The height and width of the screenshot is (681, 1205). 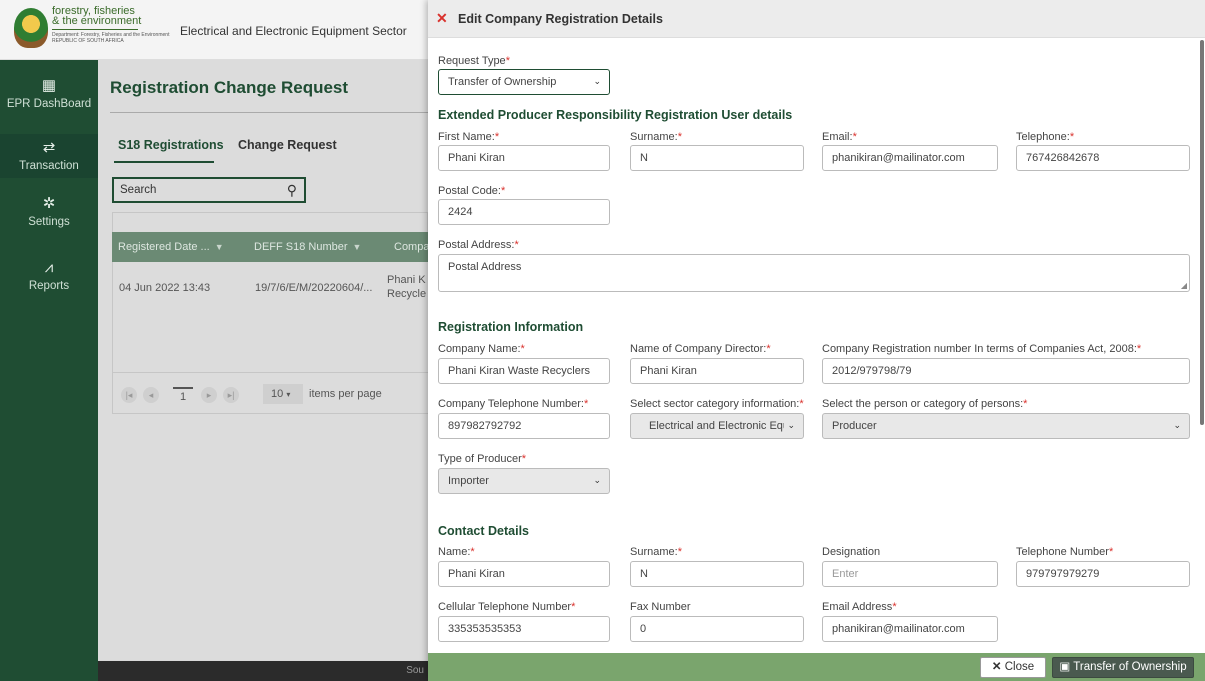 I want to click on tab-change-request: Change Request, so click(x=287, y=145).